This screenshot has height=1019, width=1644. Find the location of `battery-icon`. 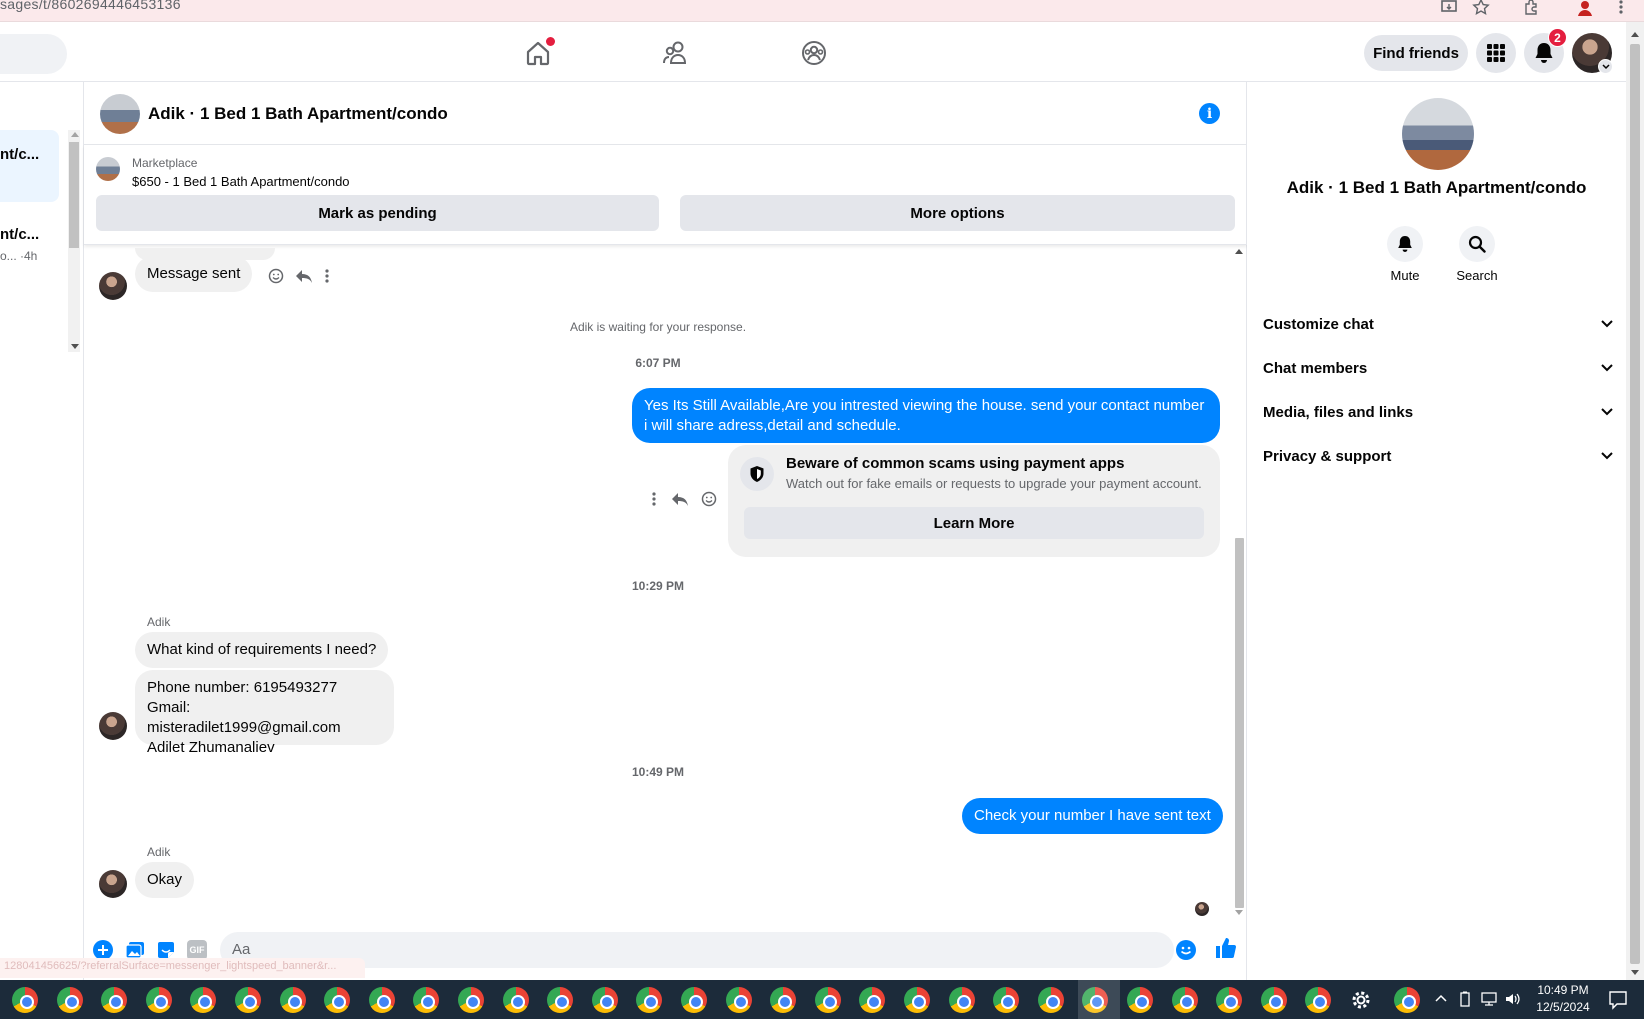

battery-icon is located at coordinates (1465, 999).